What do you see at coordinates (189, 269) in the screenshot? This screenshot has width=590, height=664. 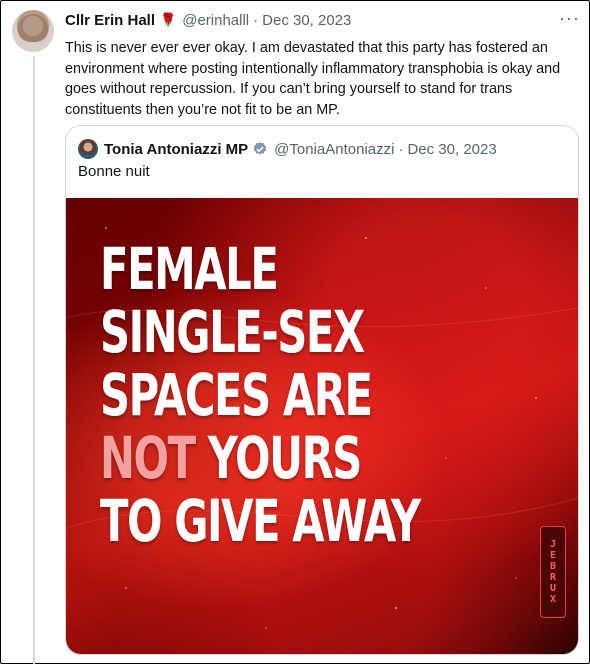 I see `poster-line: FEMALE` at bounding box center [189, 269].